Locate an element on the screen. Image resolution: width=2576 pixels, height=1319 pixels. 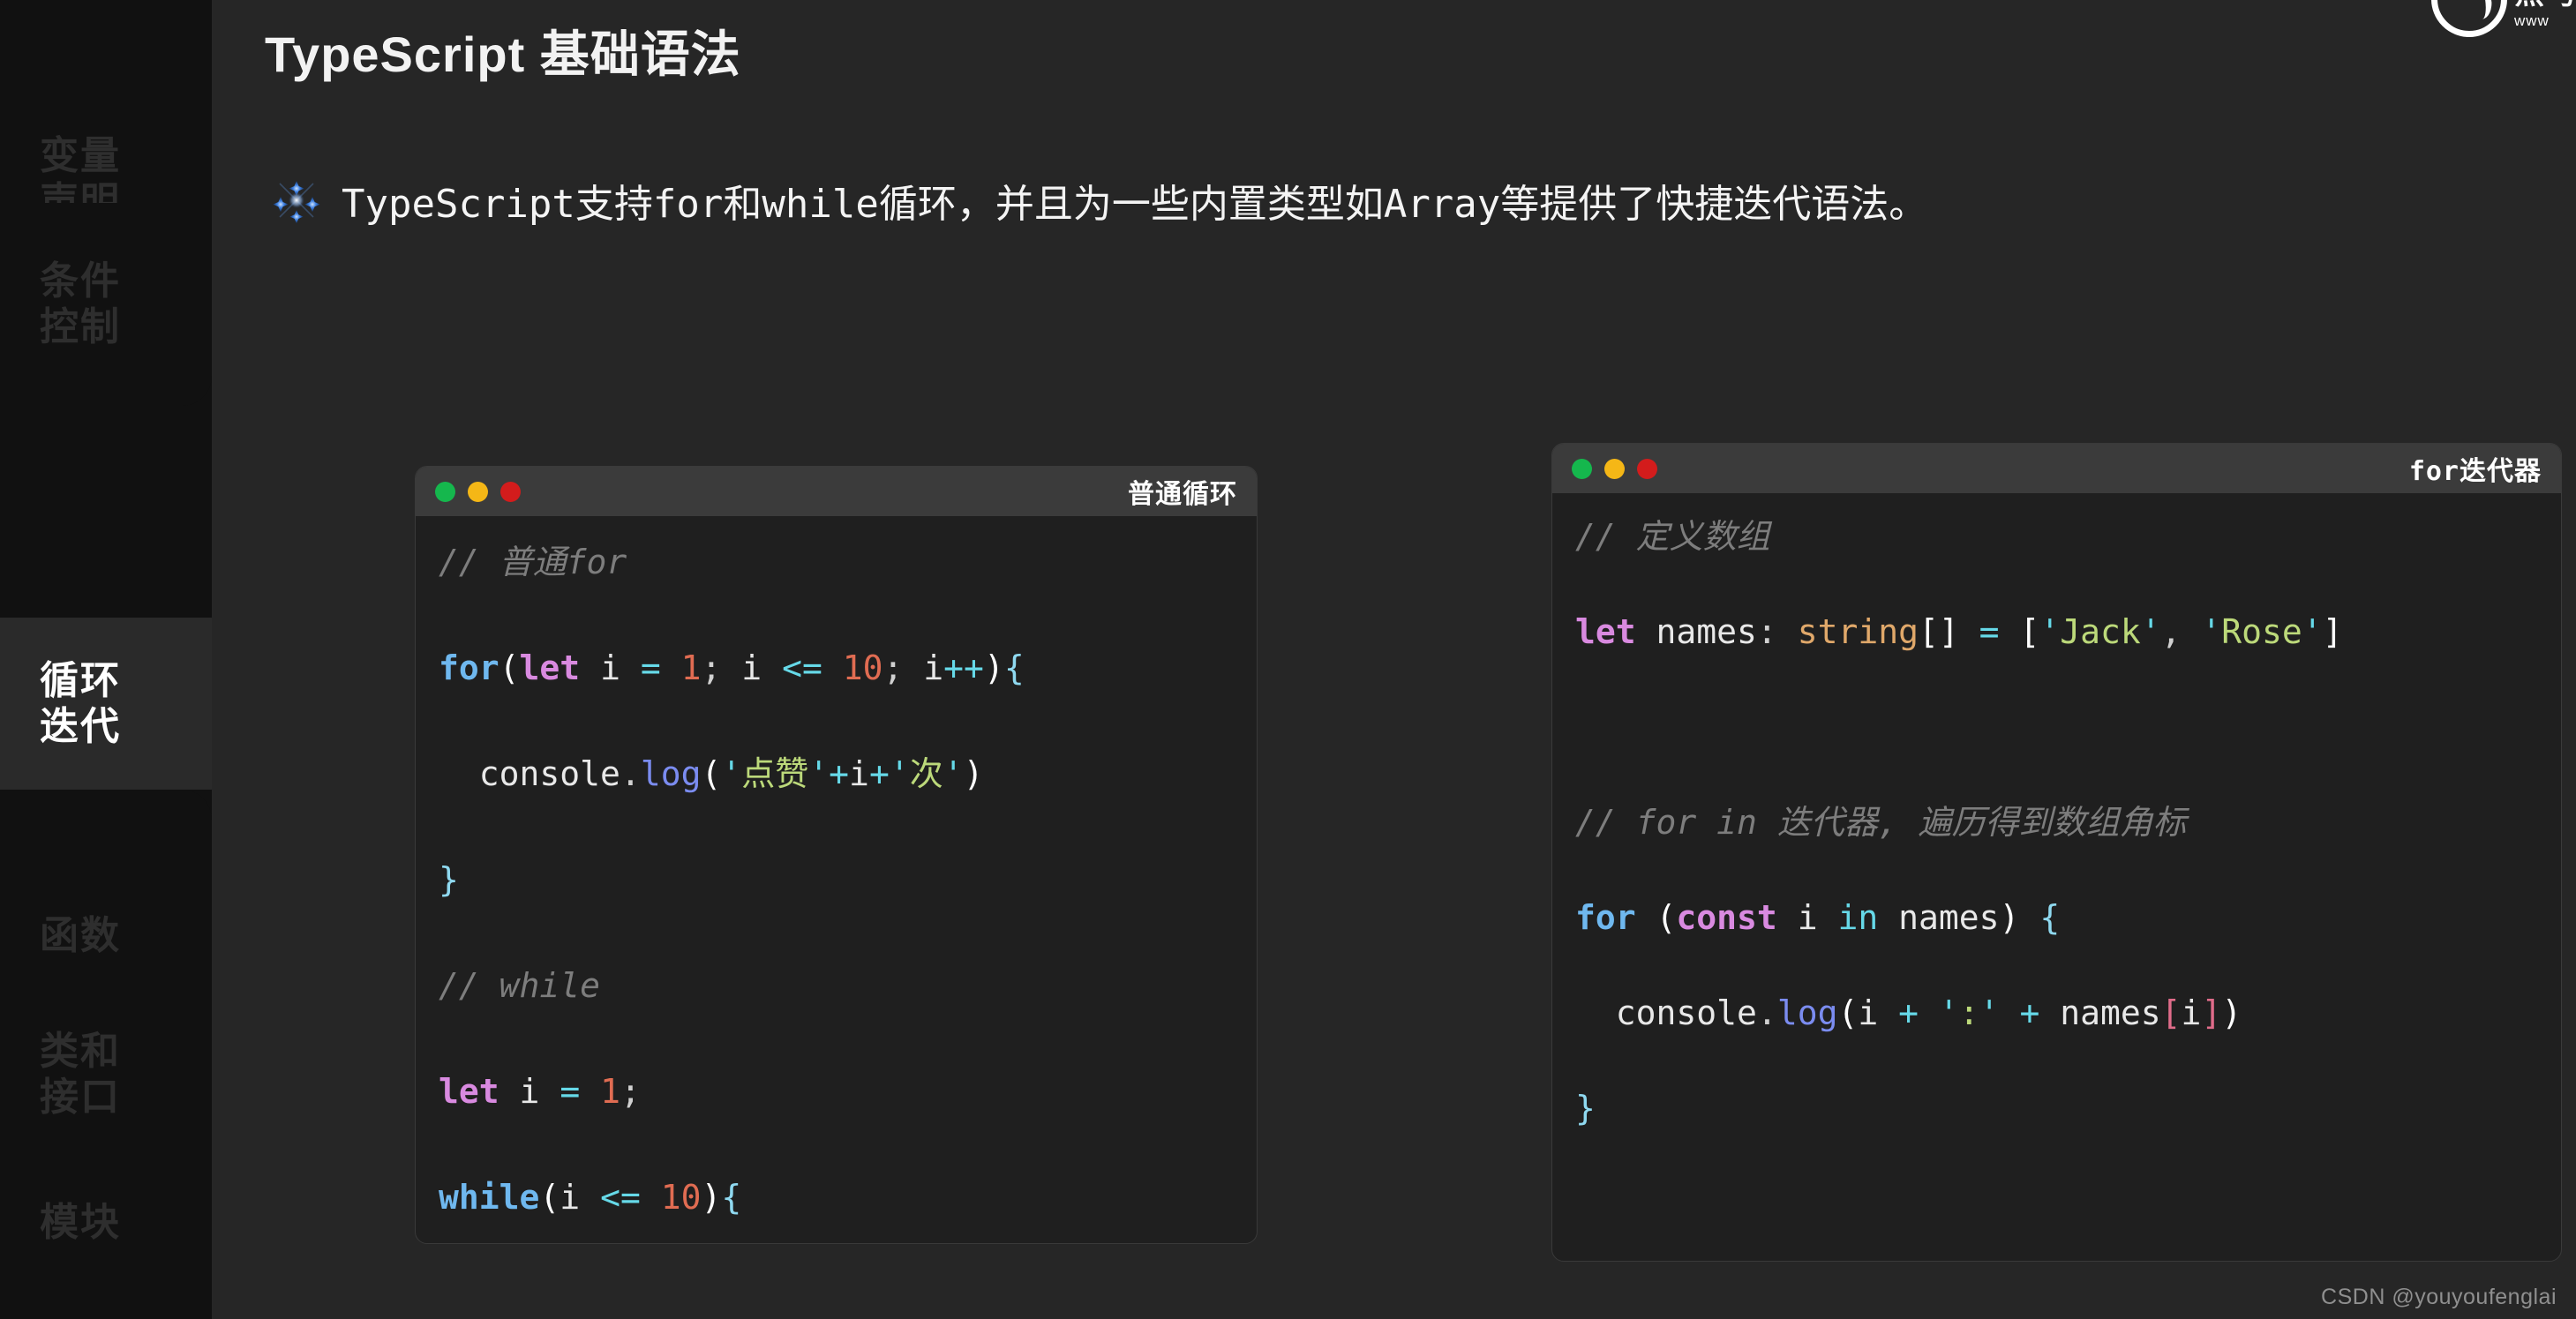
code-window-title: for迭代器 is located at coordinates (2475, 471).